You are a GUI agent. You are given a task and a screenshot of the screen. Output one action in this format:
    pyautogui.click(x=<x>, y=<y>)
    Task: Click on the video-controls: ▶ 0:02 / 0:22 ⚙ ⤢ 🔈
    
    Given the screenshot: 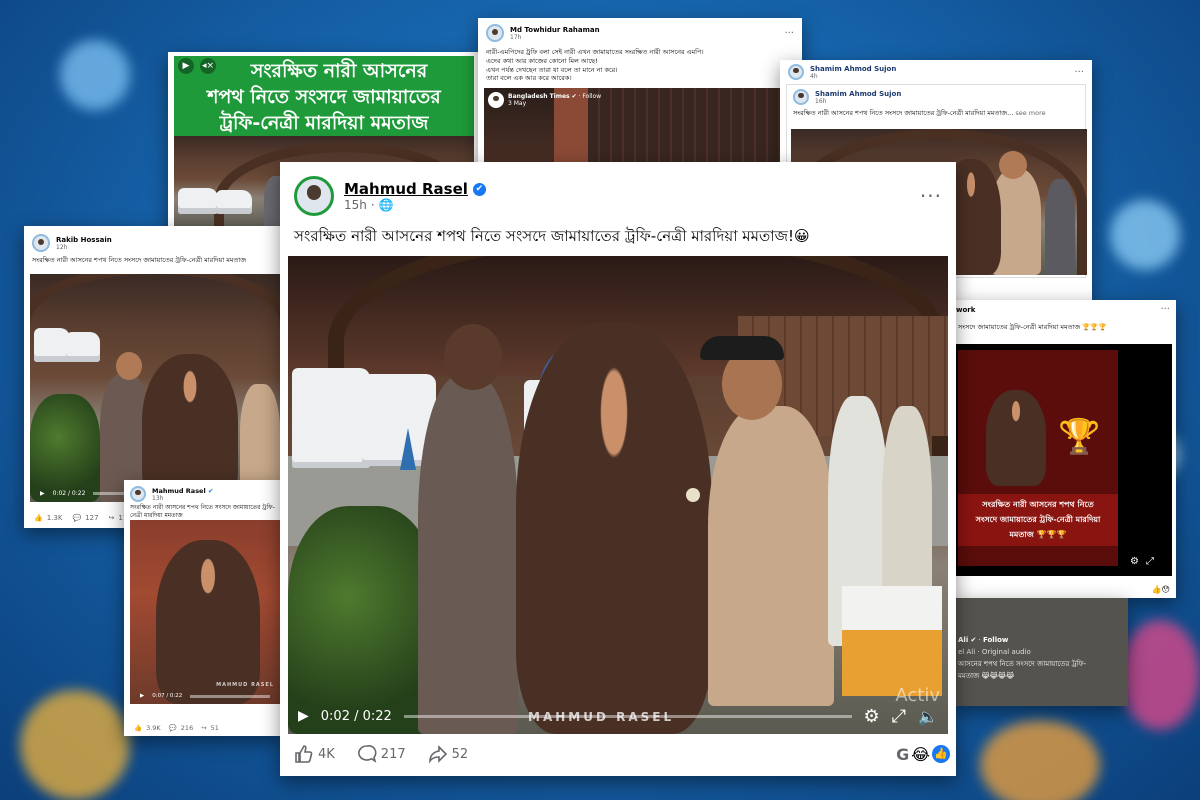 What is the action you would take?
    pyautogui.click(x=618, y=716)
    